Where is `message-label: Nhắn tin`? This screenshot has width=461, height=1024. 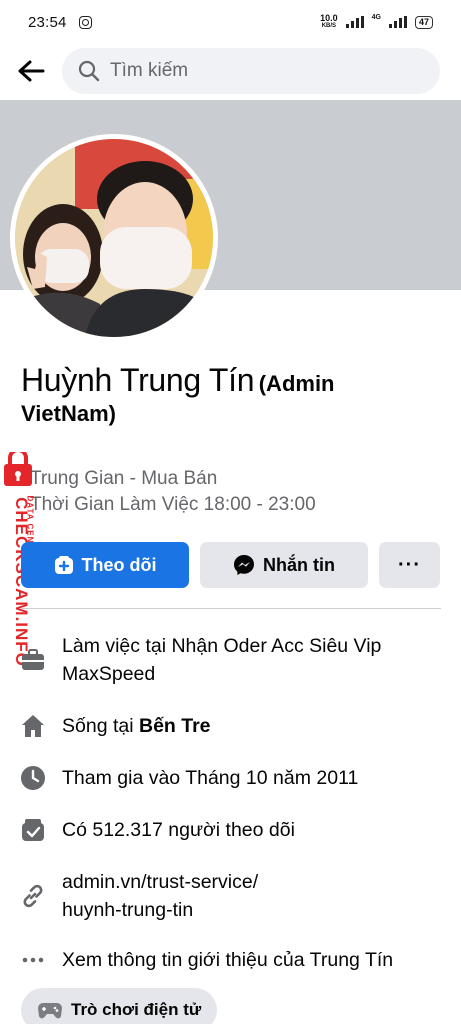
message-label: Nhắn tin is located at coordinates (299, 564).